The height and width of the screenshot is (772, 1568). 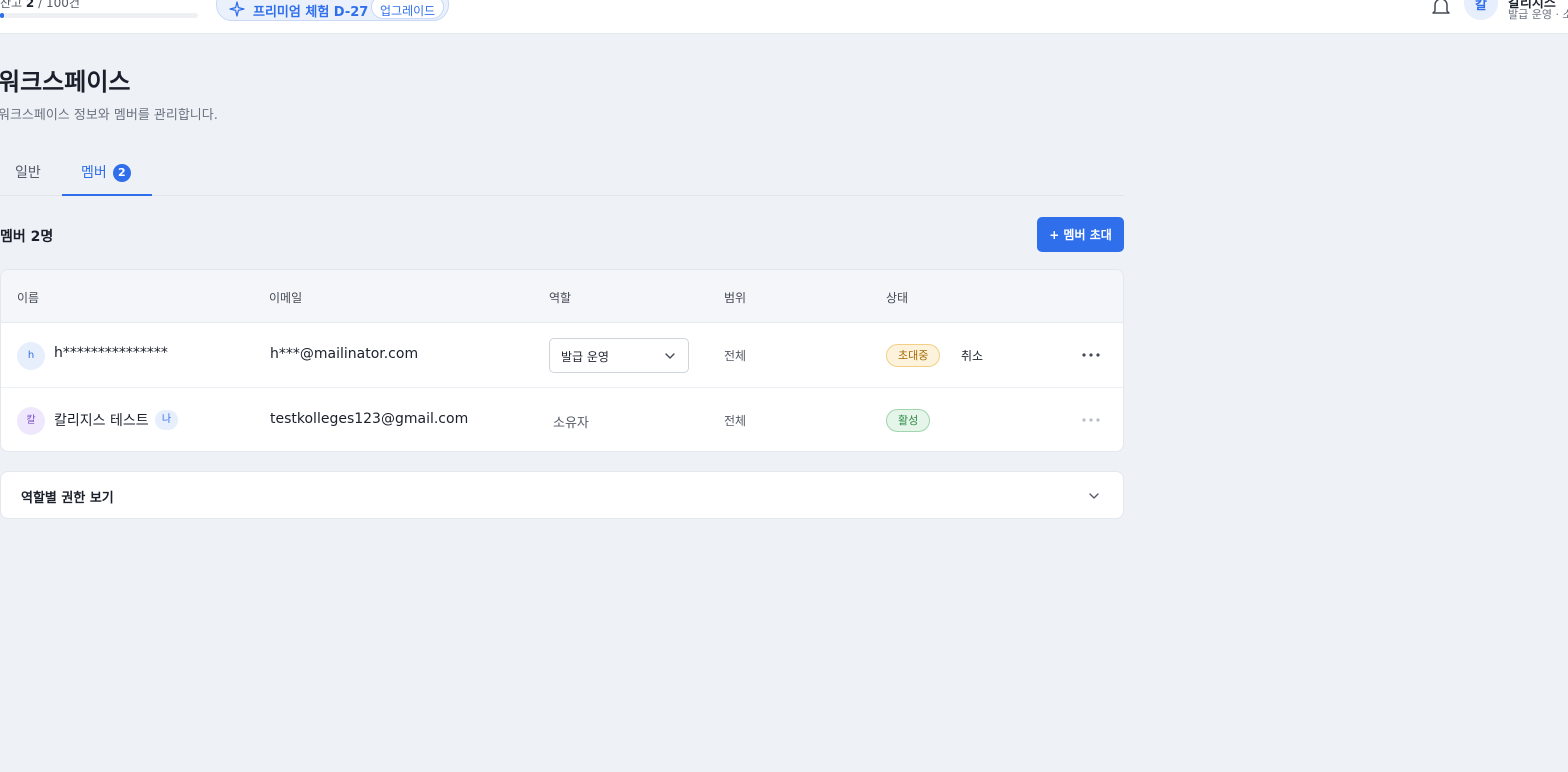 I want to click on column-header-scope: 범위, so click(x=735, y=298).